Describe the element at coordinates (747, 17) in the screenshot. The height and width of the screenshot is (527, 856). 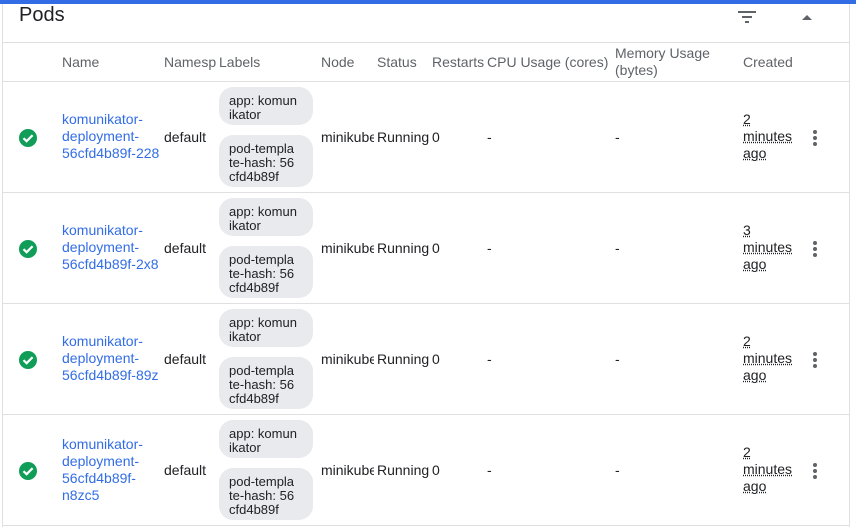
I see `filter-icon` at that location.